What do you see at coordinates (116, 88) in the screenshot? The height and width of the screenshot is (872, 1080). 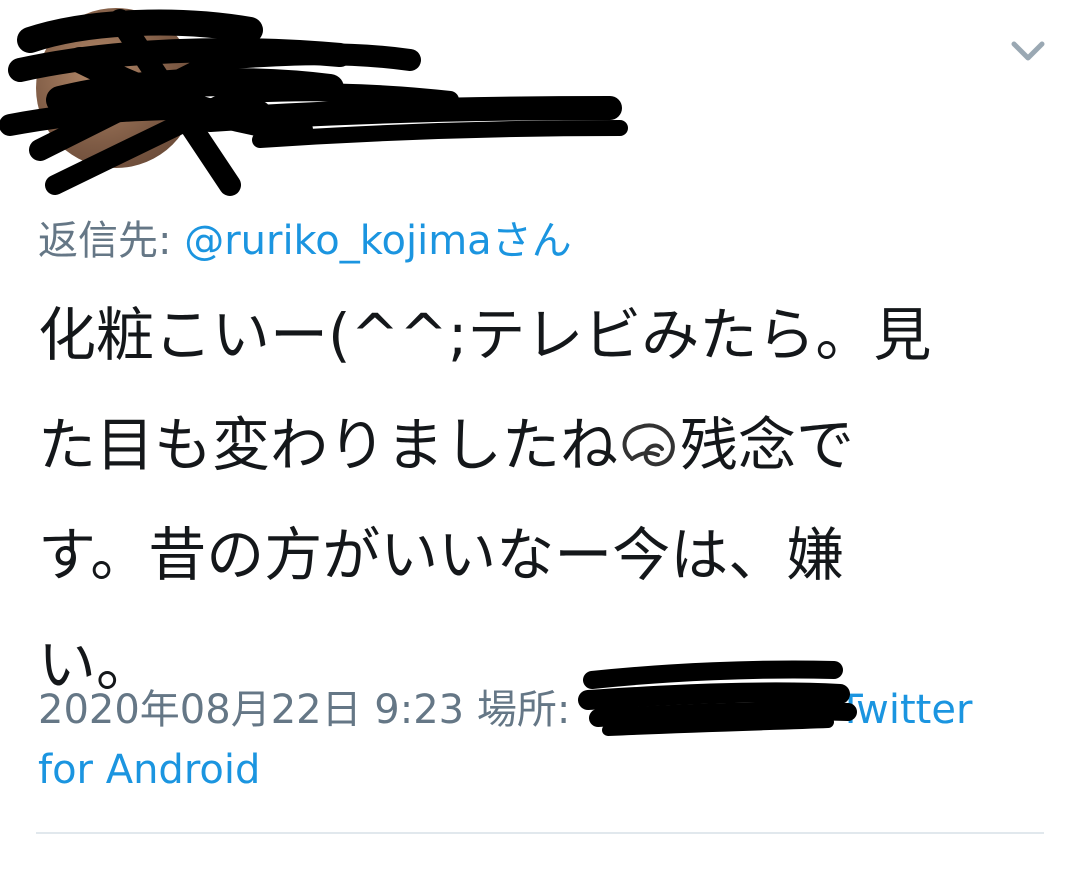 I see `avatar` at bounding box center [116, 88].